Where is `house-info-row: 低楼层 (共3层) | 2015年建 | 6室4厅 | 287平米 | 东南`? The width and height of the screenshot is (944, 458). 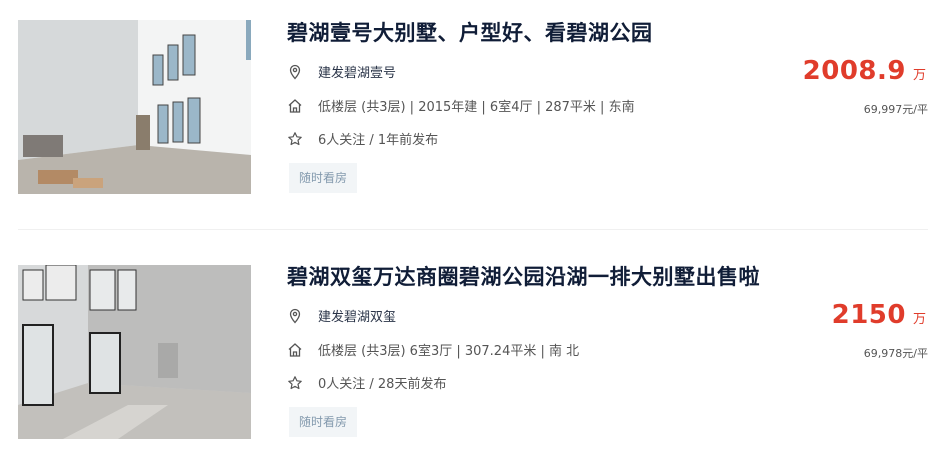
house-info-row: 低楼层 (共3层) | 2015年建 | 6室4厅 | 287平米 | 东南 is located at coordinates (461, 105).